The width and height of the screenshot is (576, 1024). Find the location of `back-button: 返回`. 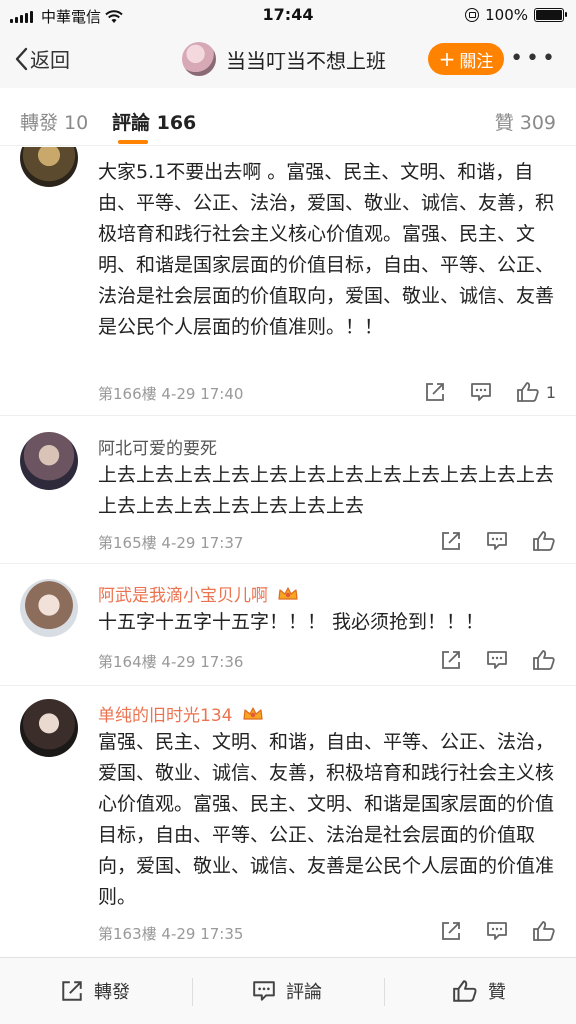

back-button: 返回 is located at coordinates (42, 58).